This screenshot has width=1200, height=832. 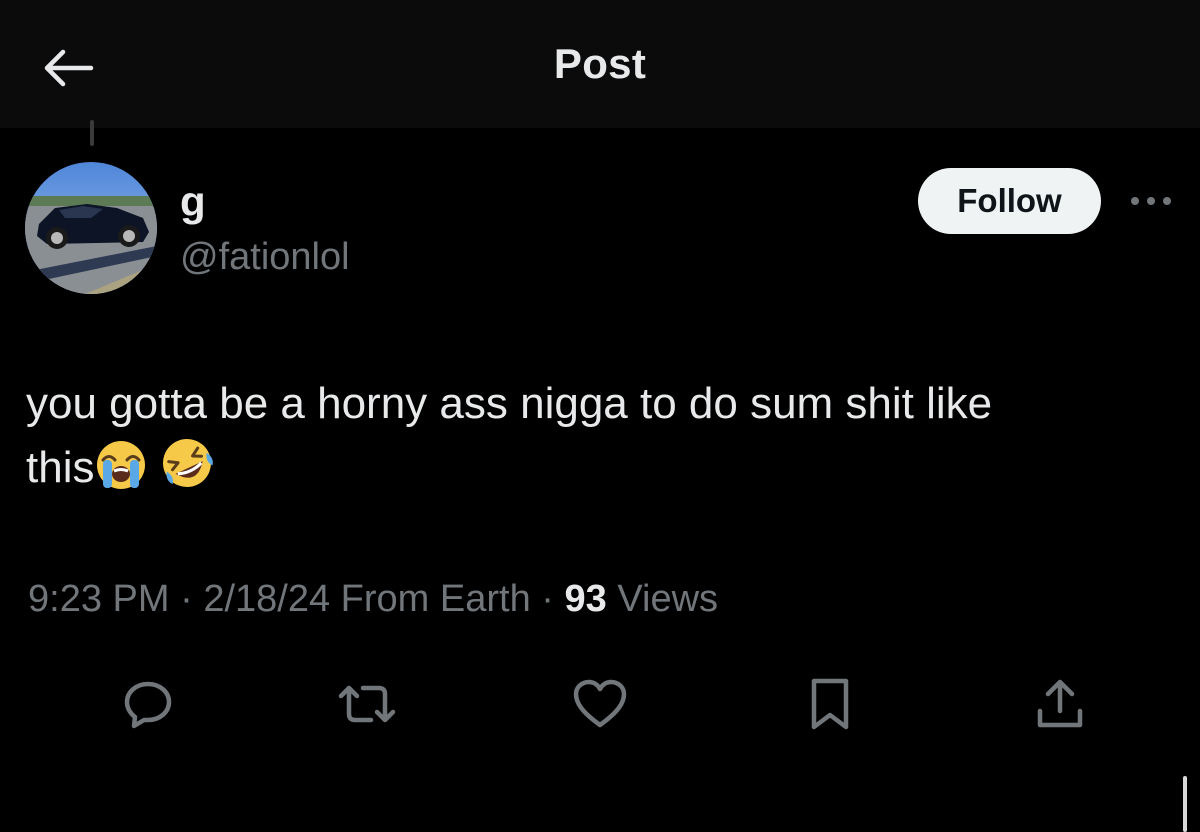 I want to click on loudly-crying-face-icon, so click(x=121, y=473).